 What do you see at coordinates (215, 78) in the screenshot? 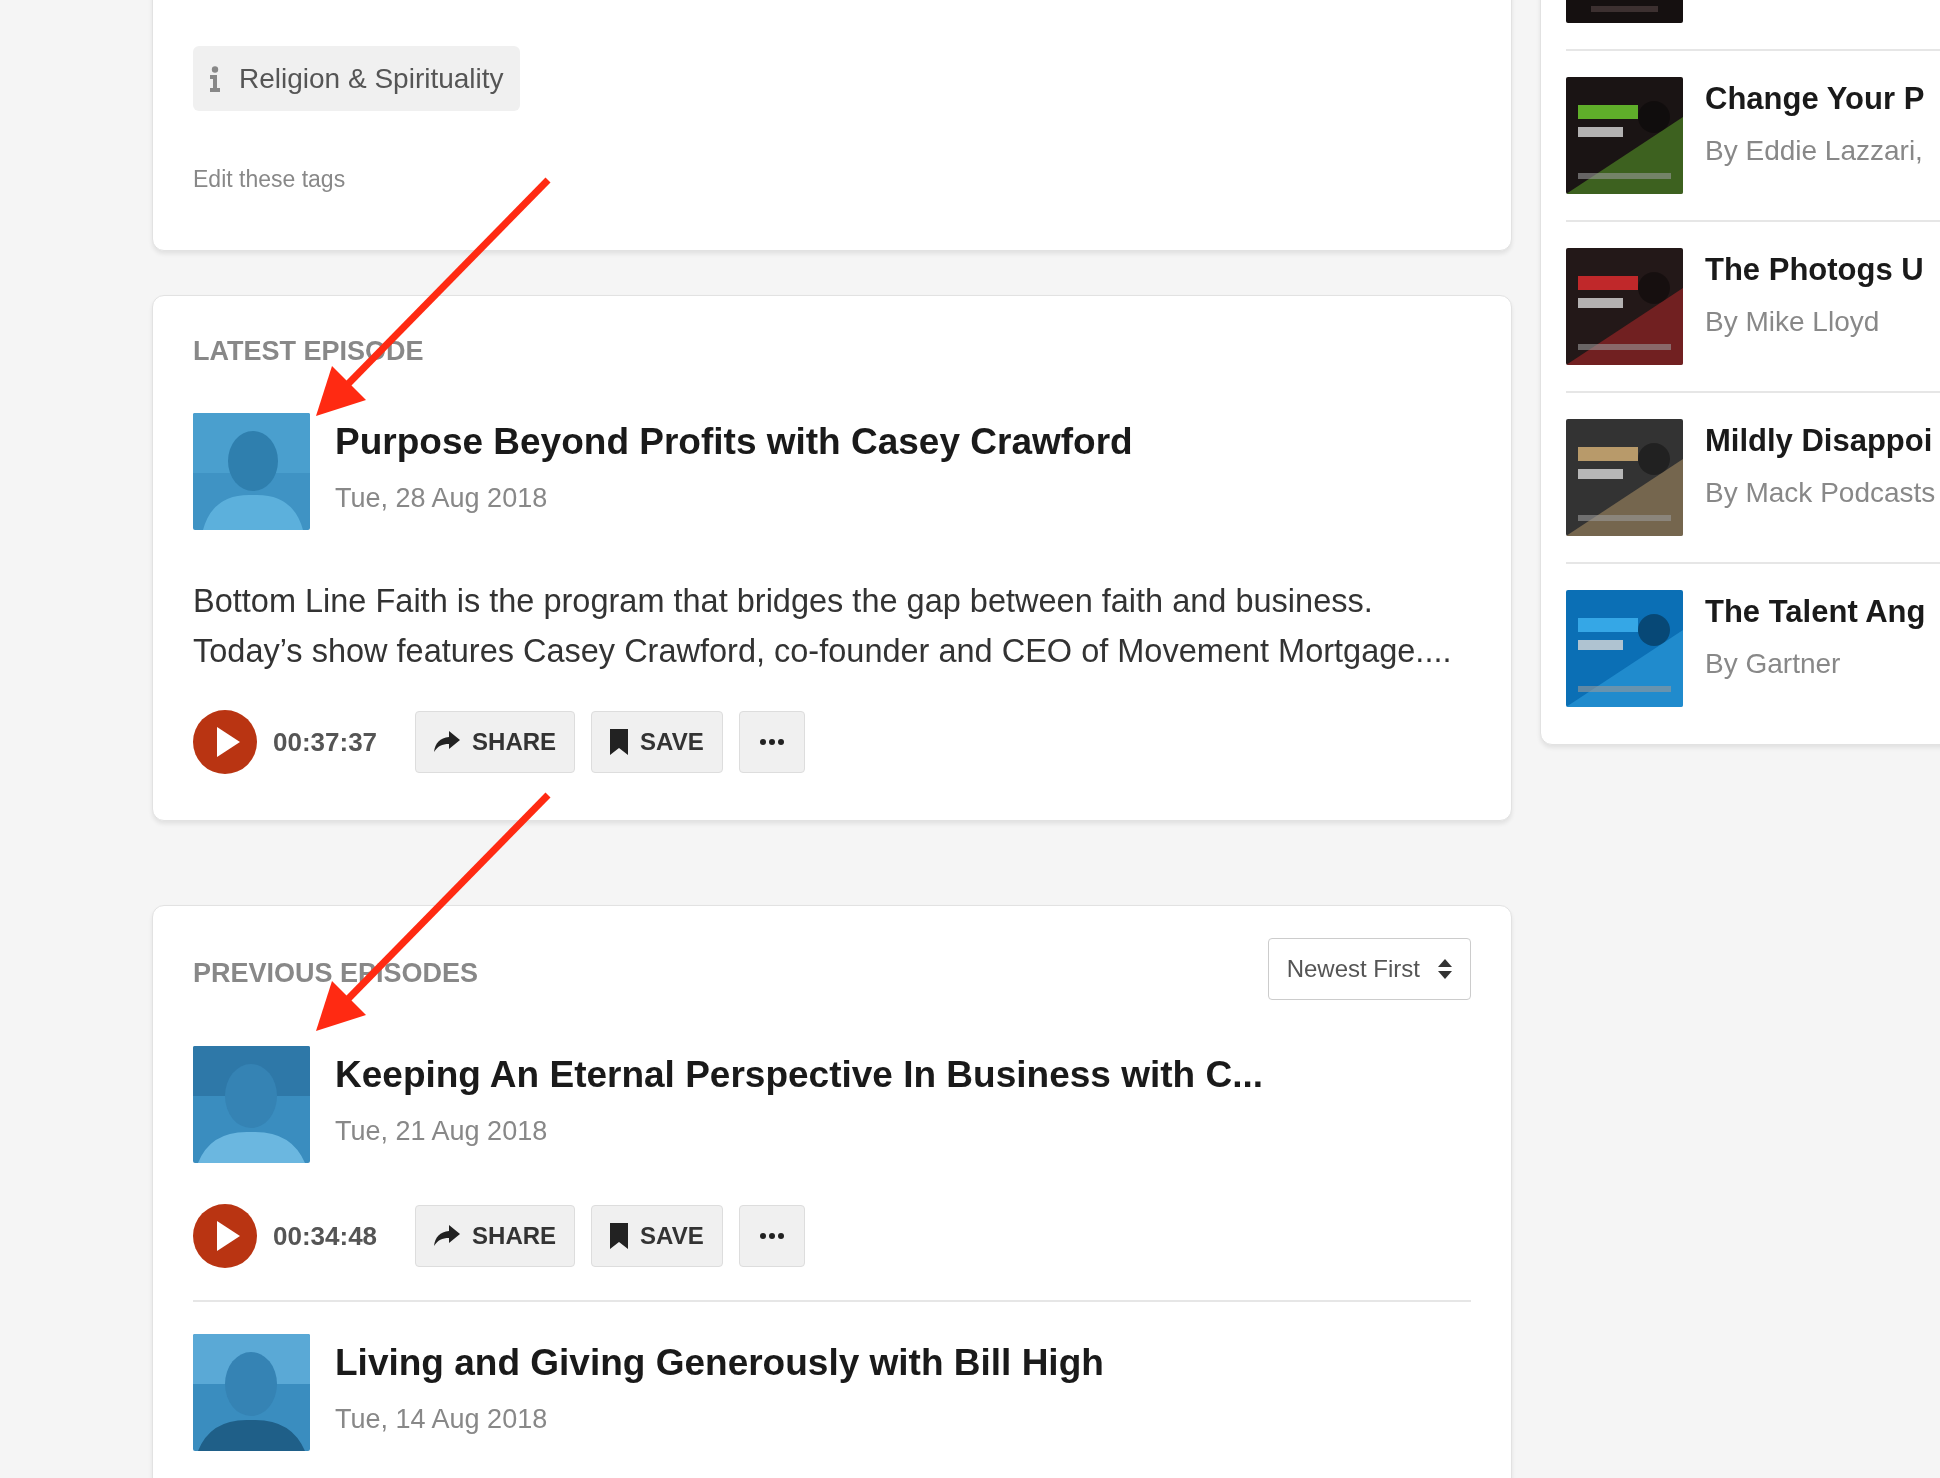
I see `info-icon` at bounding box center [215, 78].